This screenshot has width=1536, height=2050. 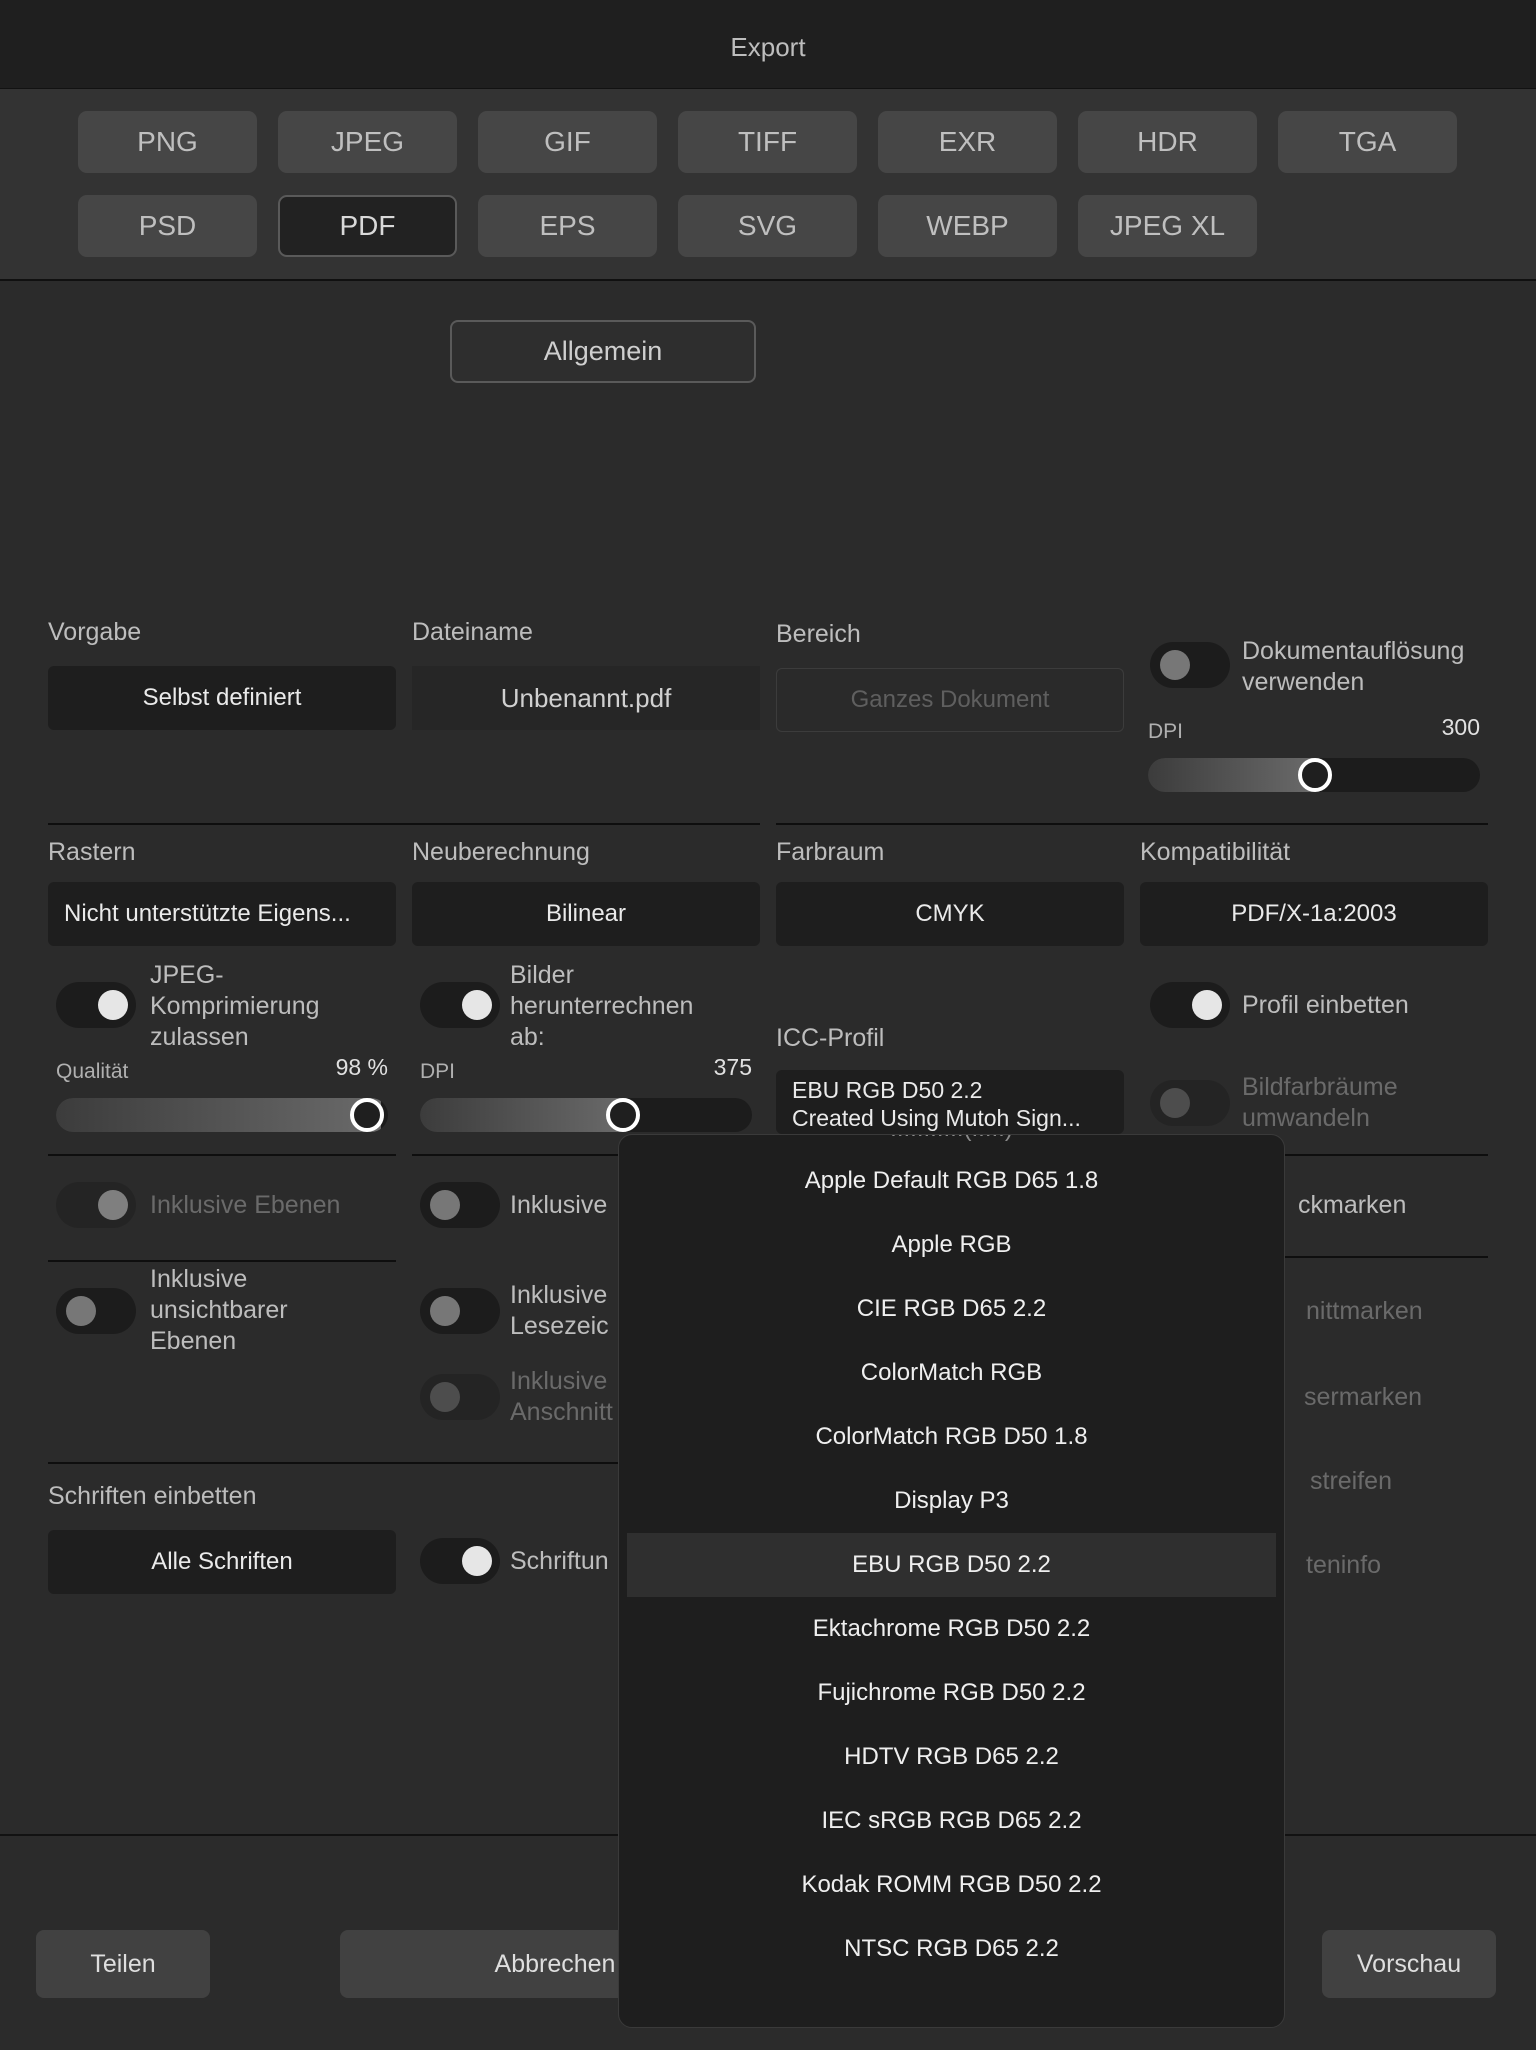 I want to click on label-line: Komprimierung, so click(x=235, y=1006).